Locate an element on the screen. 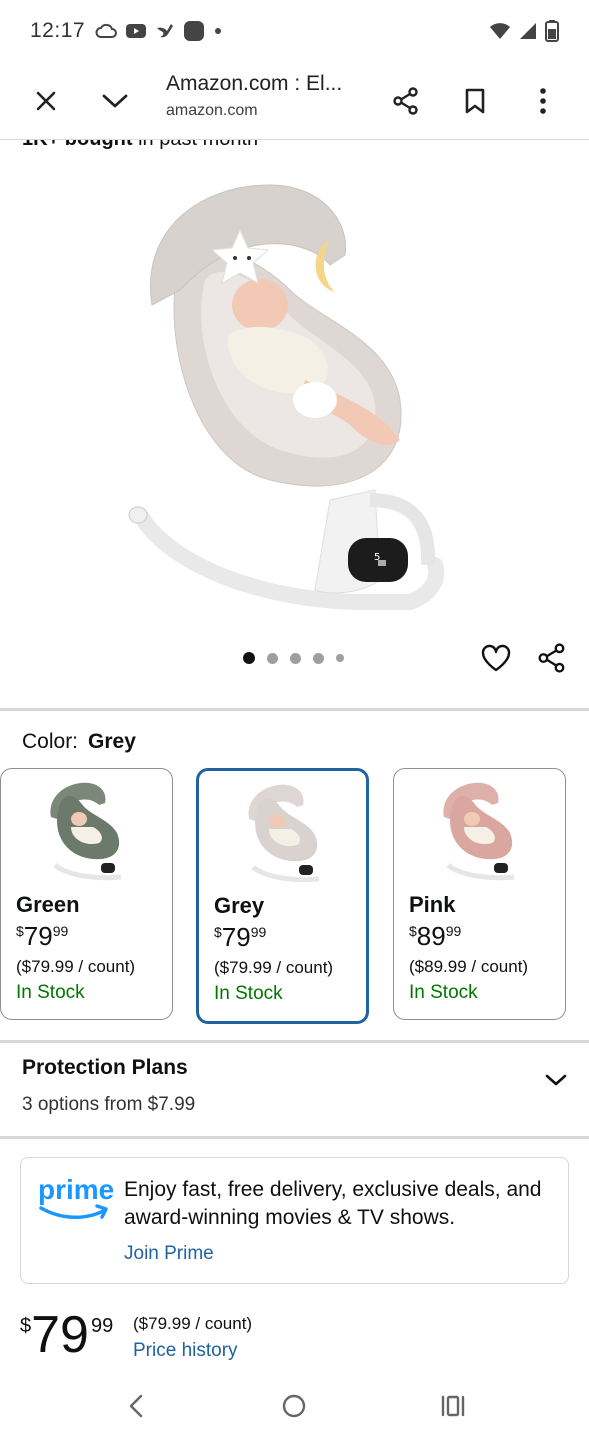 Image resolution: width=589 pixels, height=1440 pixels. system-nav-bar is located at coordinates (294, 1406).